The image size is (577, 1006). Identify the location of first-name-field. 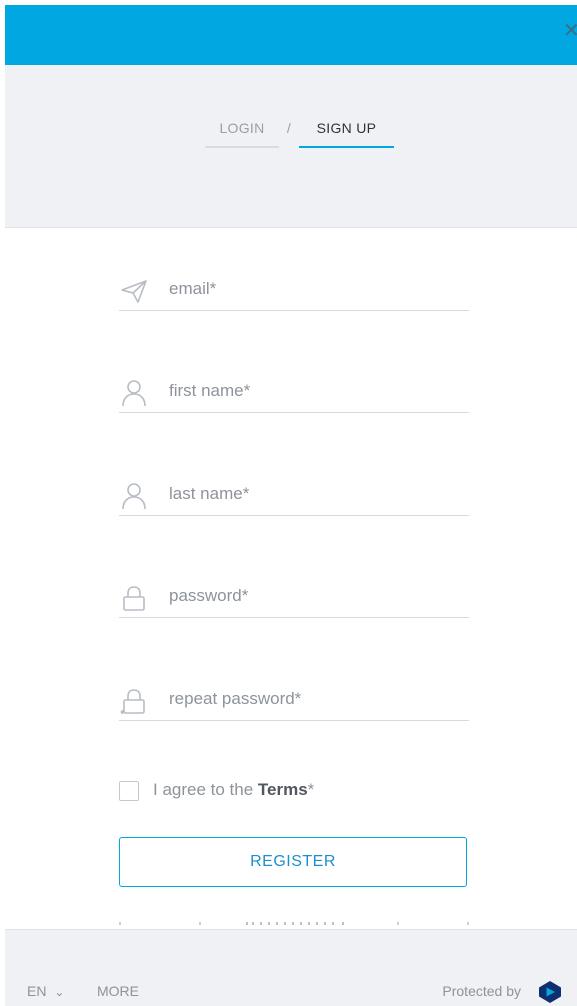
(294, 392).